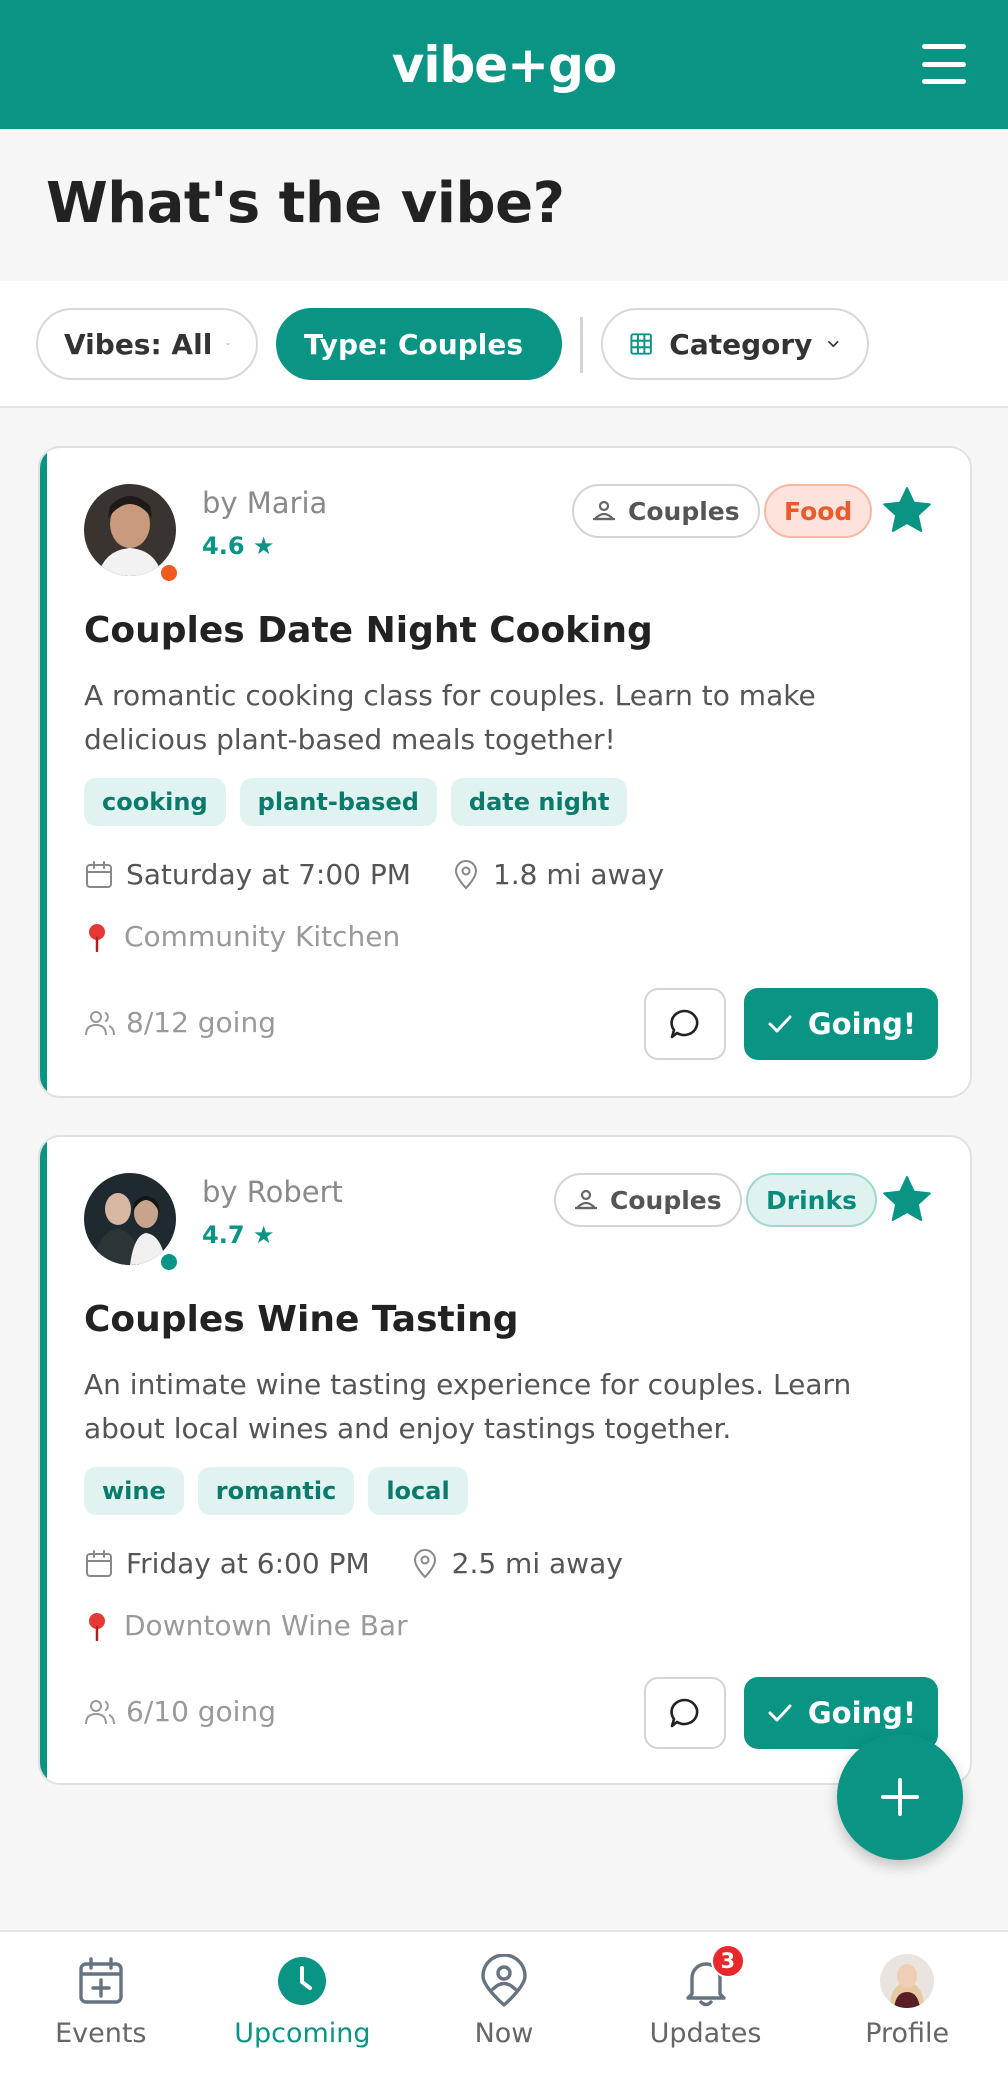  I want to click on tag-chip: local, so click(418, 1491).